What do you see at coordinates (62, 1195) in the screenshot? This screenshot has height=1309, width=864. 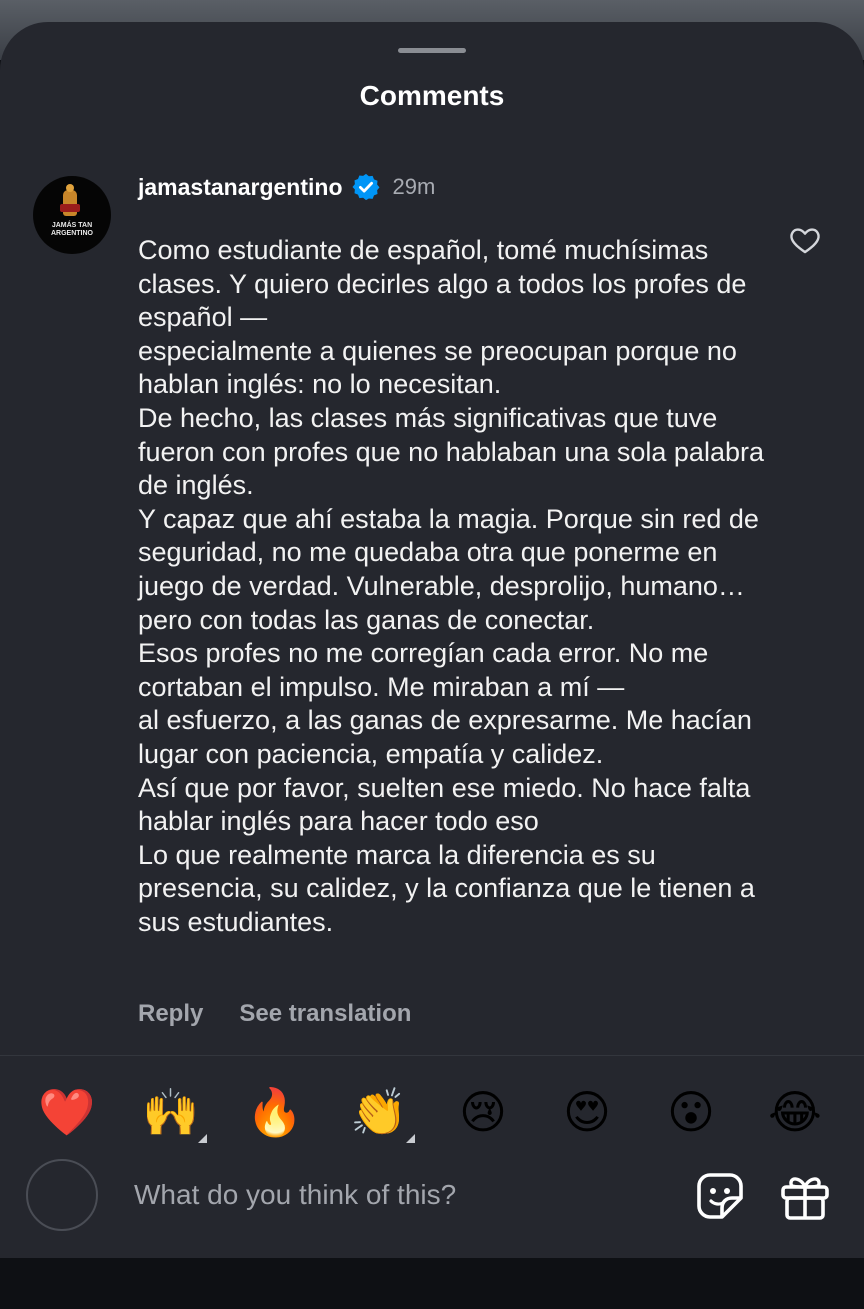 I see `own-avatar` at bounding box center [62, 1195].